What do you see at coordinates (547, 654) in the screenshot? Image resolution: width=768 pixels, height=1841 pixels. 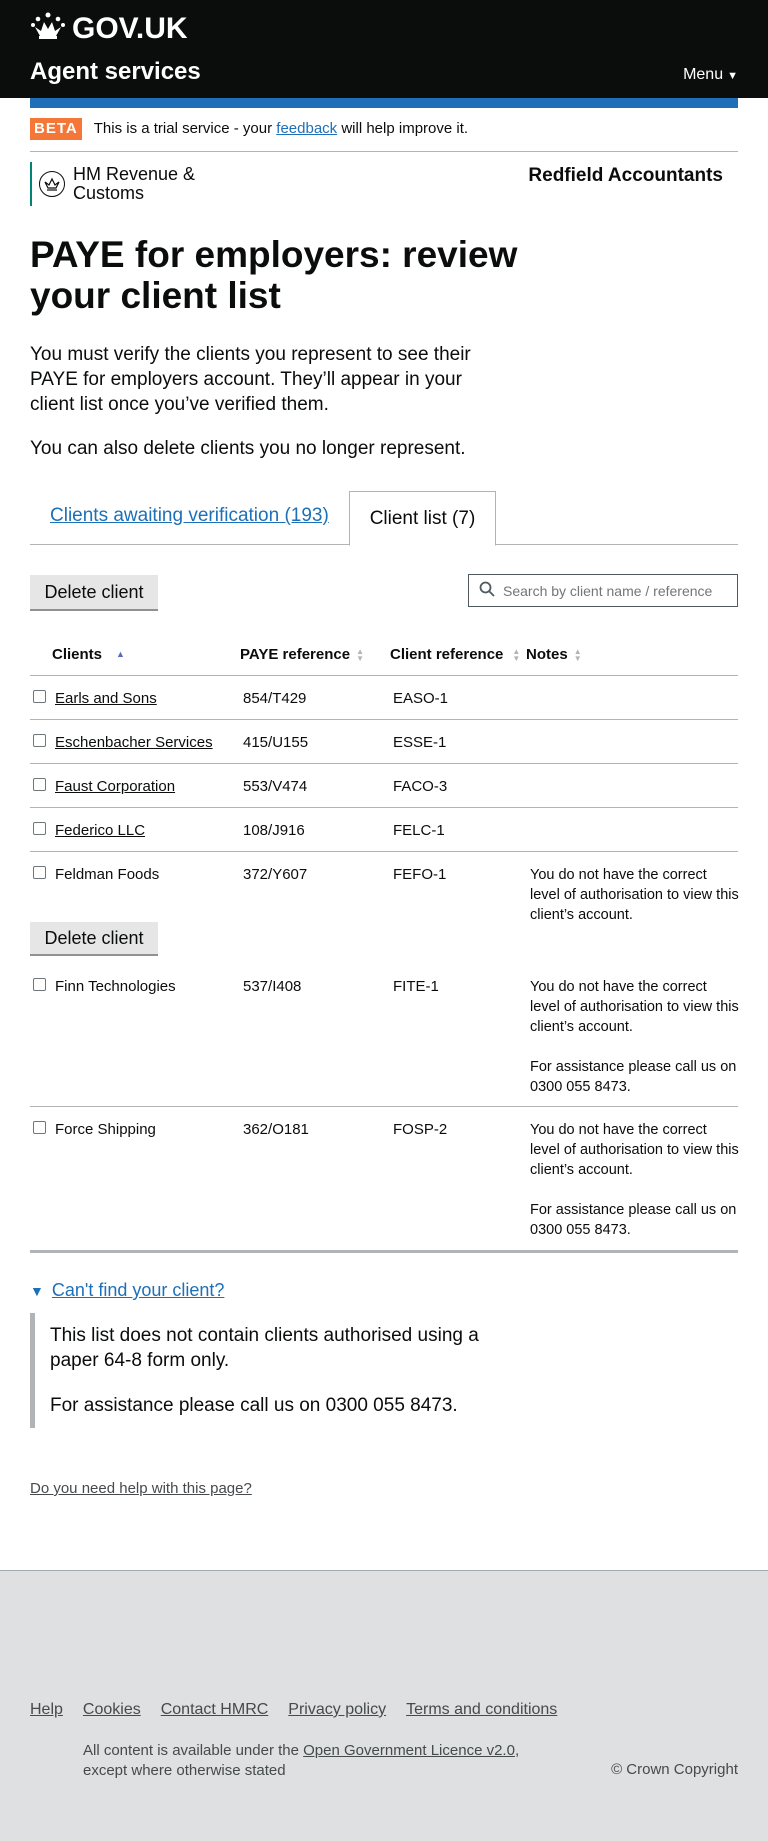 I see `column-header-notes-label: Notes` at bounding box center [547, 654].